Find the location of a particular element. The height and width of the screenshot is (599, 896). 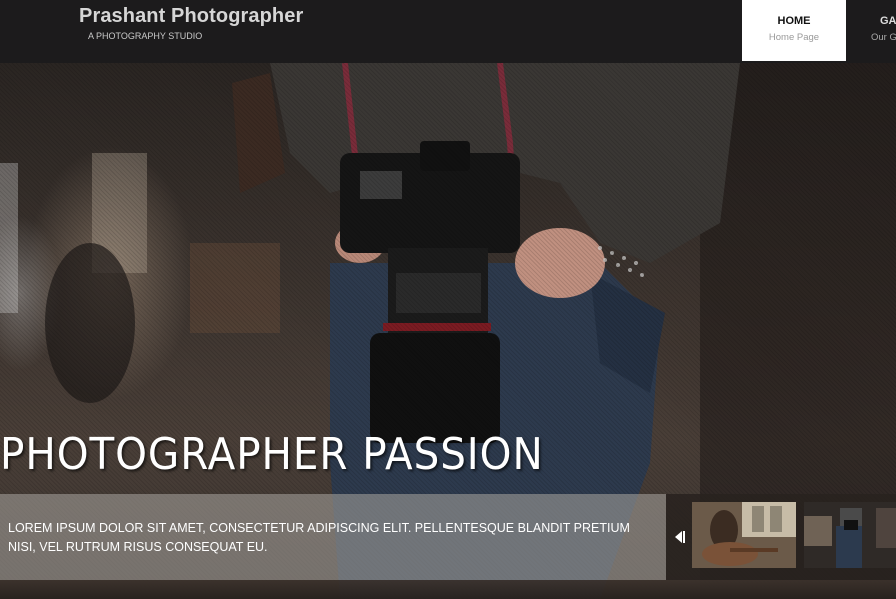

thumbnail-strip is located at coordinates (781, 537).